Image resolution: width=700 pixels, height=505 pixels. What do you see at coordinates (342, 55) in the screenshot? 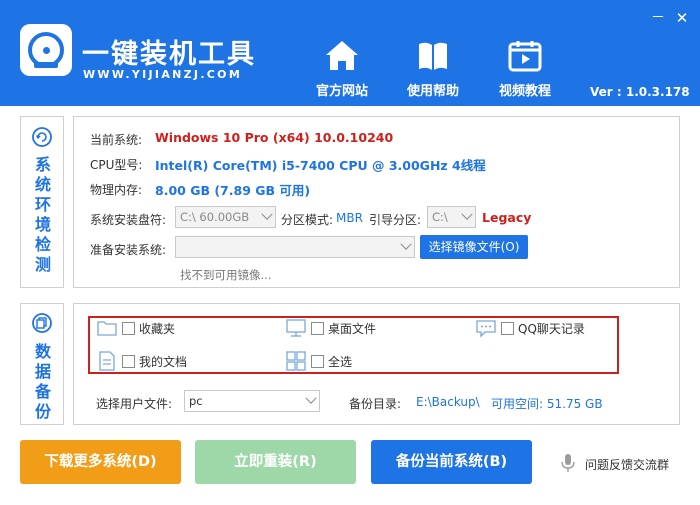
I see `home-icon` at bounding box center [342, 55].